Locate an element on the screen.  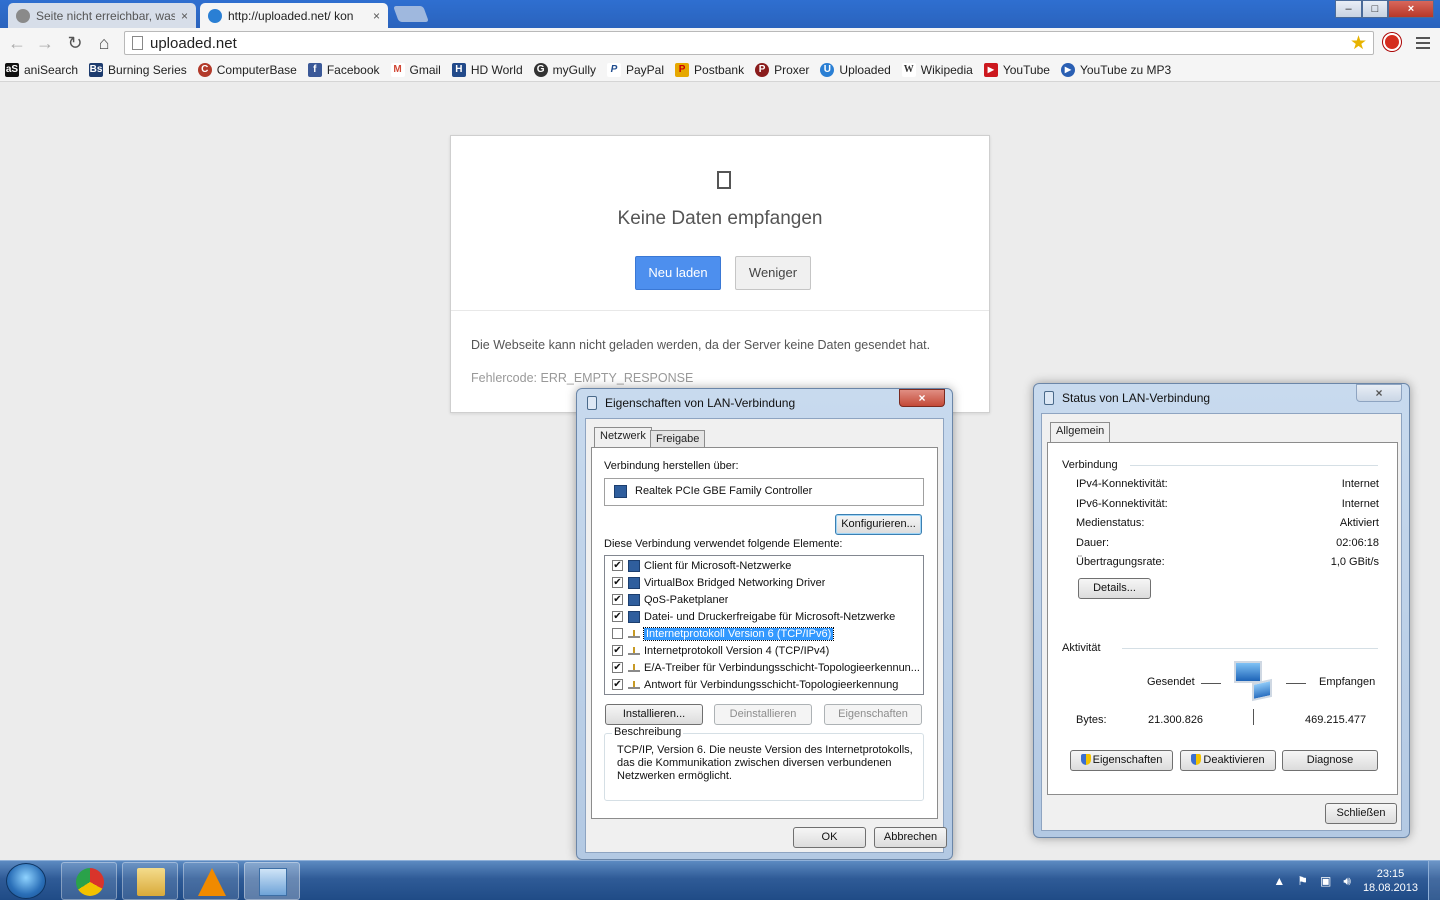
protocol-icon is located at coordinates (634, 633).